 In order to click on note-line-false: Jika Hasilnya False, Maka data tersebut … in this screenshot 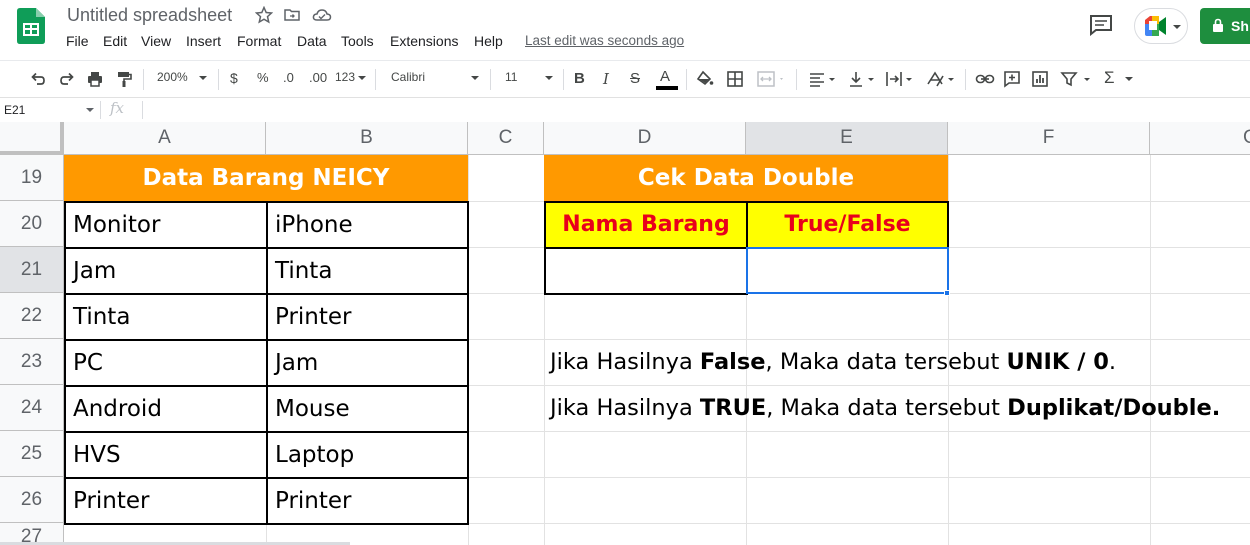, I will do `click(833, 362)`.